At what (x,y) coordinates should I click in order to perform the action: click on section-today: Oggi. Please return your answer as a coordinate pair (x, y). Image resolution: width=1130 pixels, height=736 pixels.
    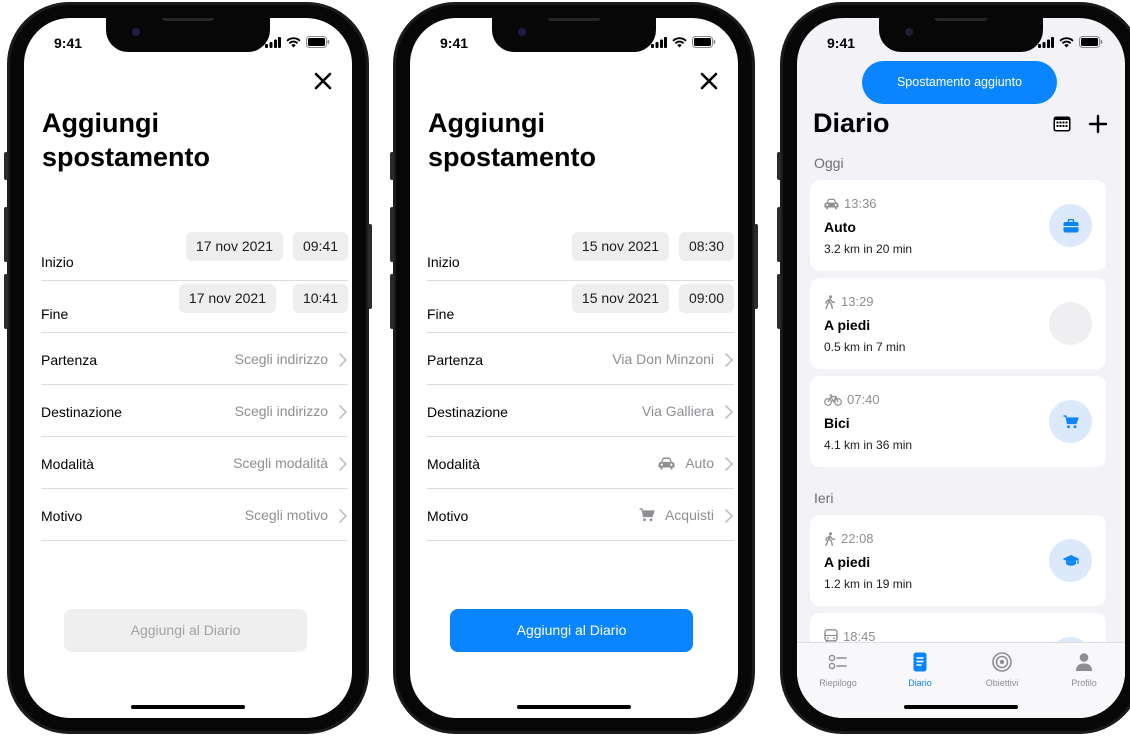
    Looking at the image, I should click on (829, 163).